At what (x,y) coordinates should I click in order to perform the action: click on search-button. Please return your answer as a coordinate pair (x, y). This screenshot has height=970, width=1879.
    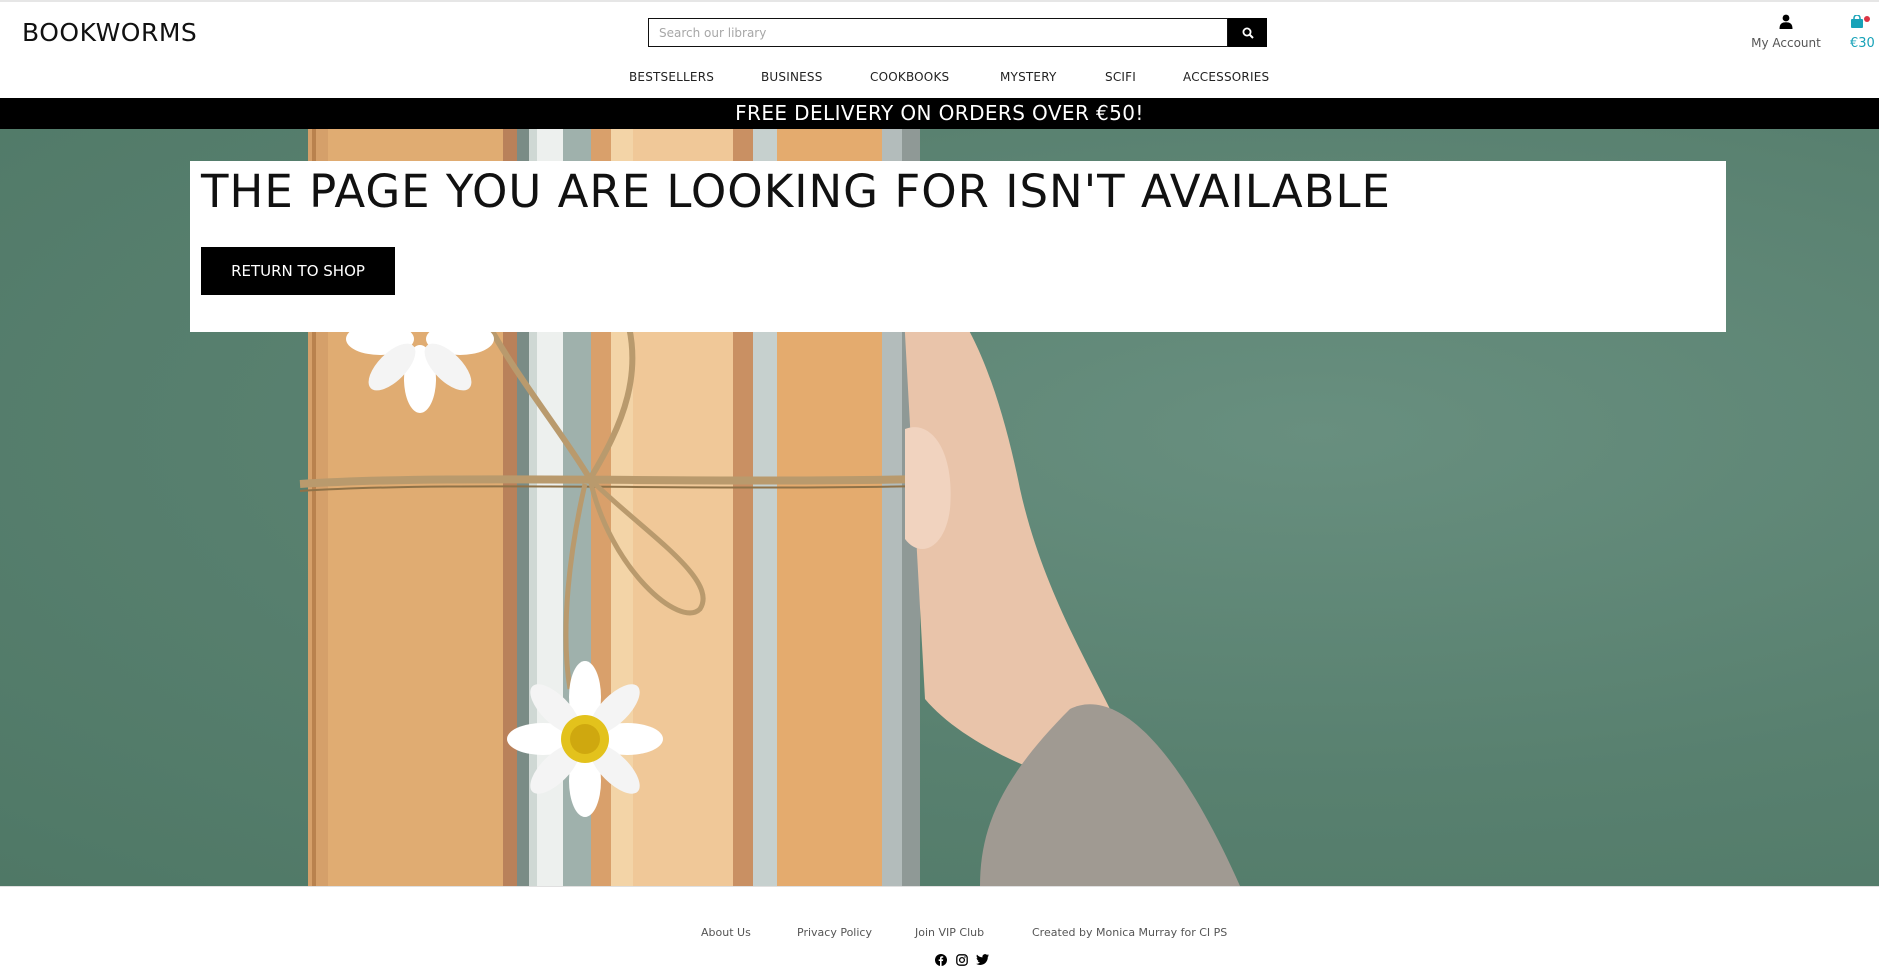
    Looking at the image, I should click on (1247, 32).